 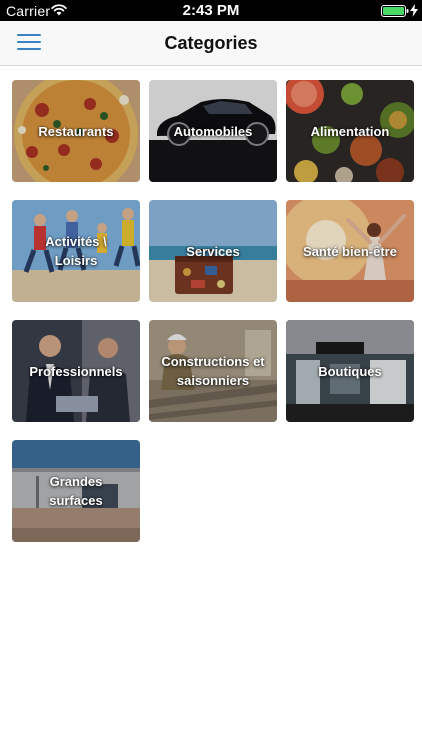 I want to click on category-tile-automobiles: Automobiles, so click(x=213, y=131).